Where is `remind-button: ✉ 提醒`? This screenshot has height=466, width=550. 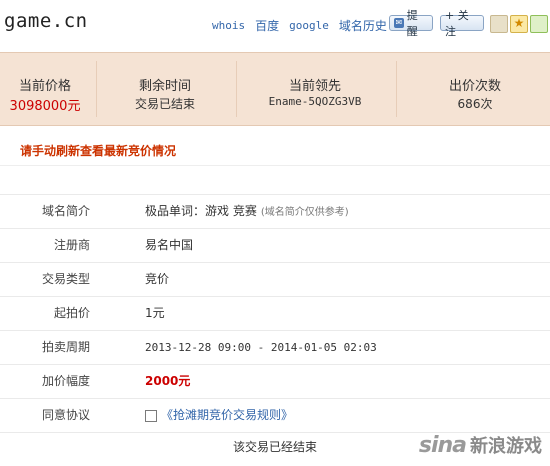
remind-button: ✉ 提醒 is located at coordinates (411, 23).